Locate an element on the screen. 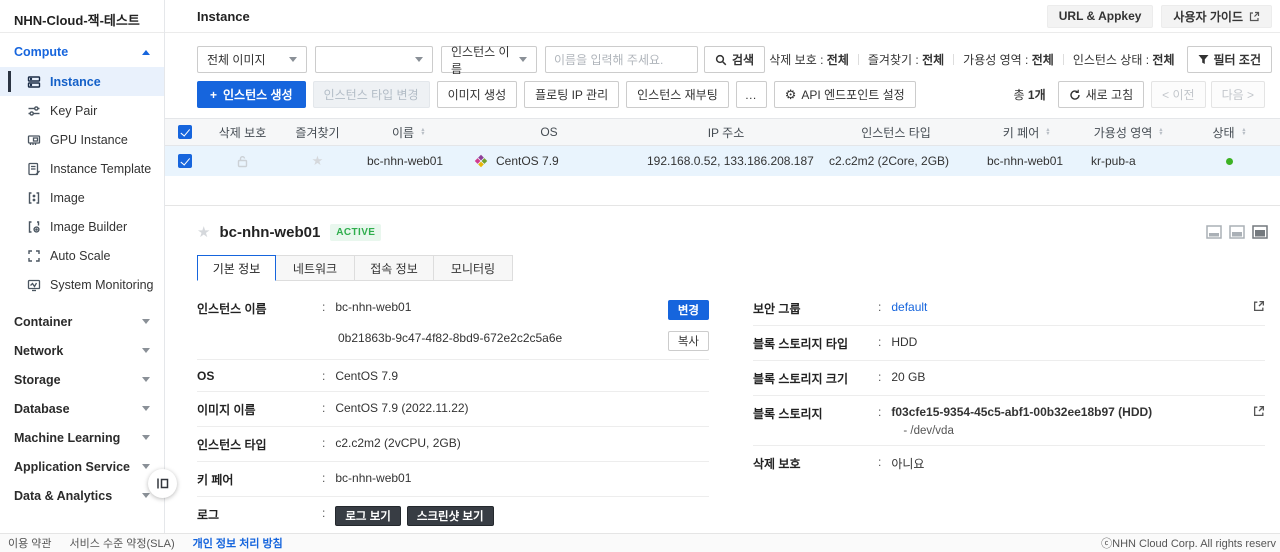 Image resolution: width=1280 pixels, height=552 pixels. col-header-status: 상태 ▲ ▼ is located at coordinates (1229, 132).